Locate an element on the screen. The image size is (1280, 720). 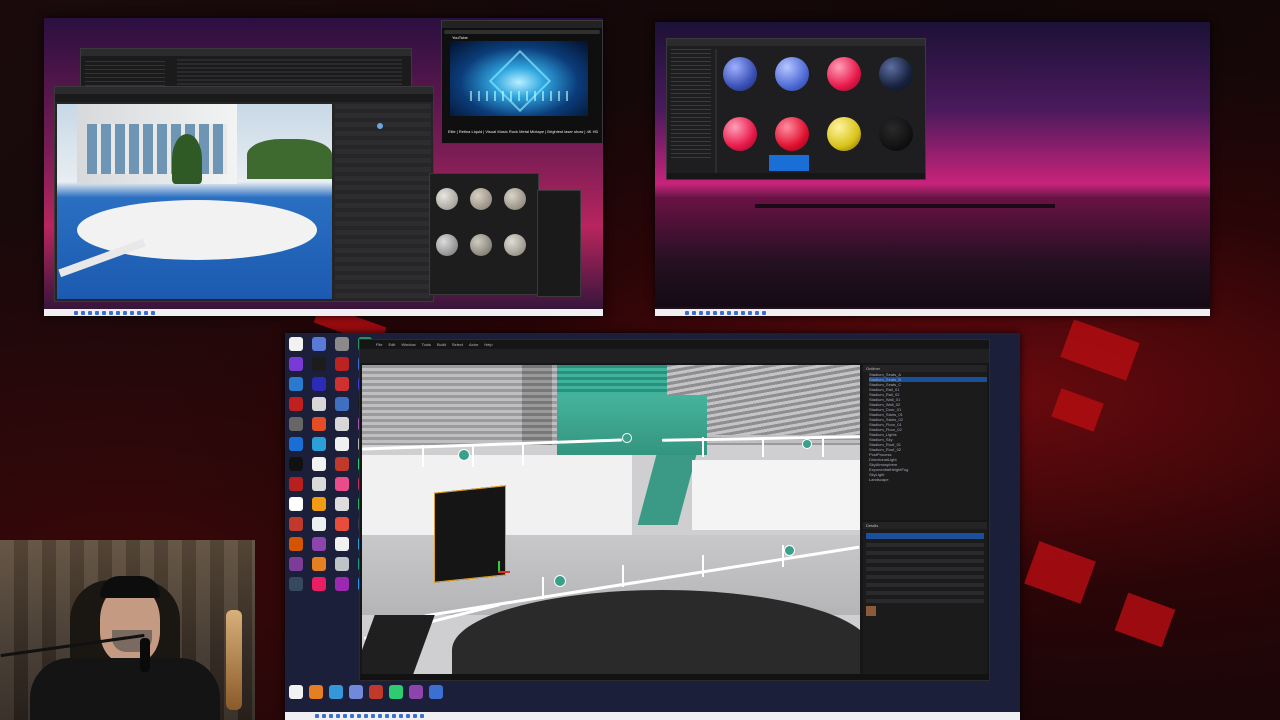
desktop-icons-row is located at coordinates (366, 692).